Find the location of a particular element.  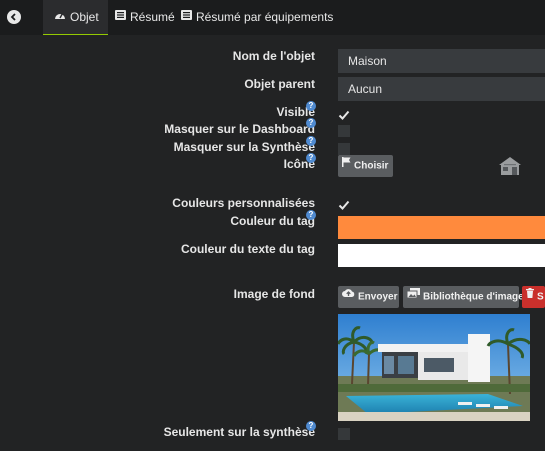

couleurs-personnalisees-label: Couleurs personnalisées is located at coordinates (243, 203).